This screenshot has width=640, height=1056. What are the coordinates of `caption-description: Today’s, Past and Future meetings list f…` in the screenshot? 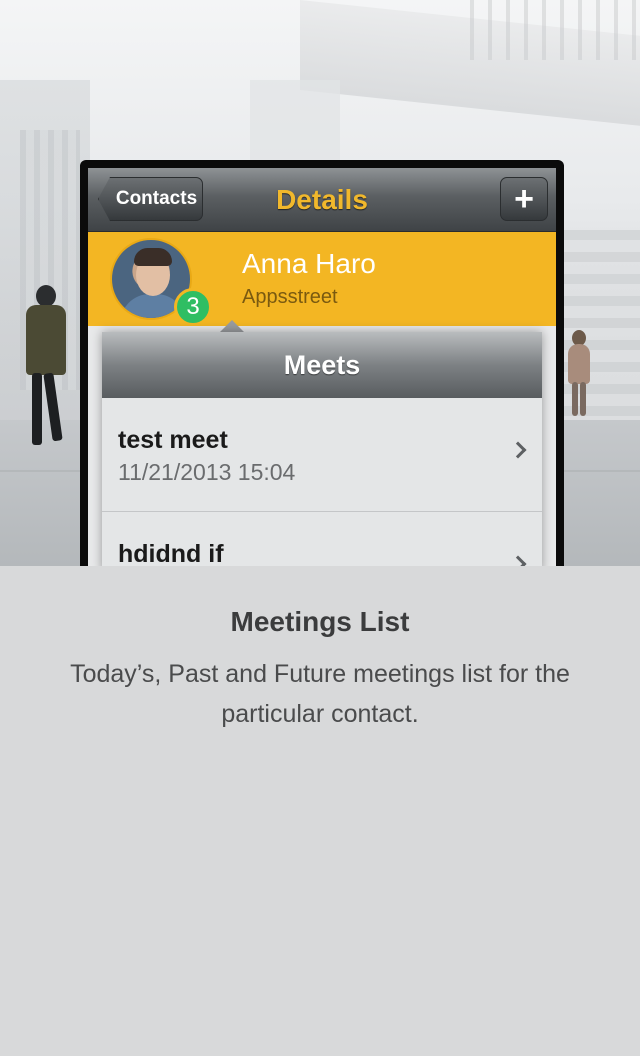 It's located at (320, 694).